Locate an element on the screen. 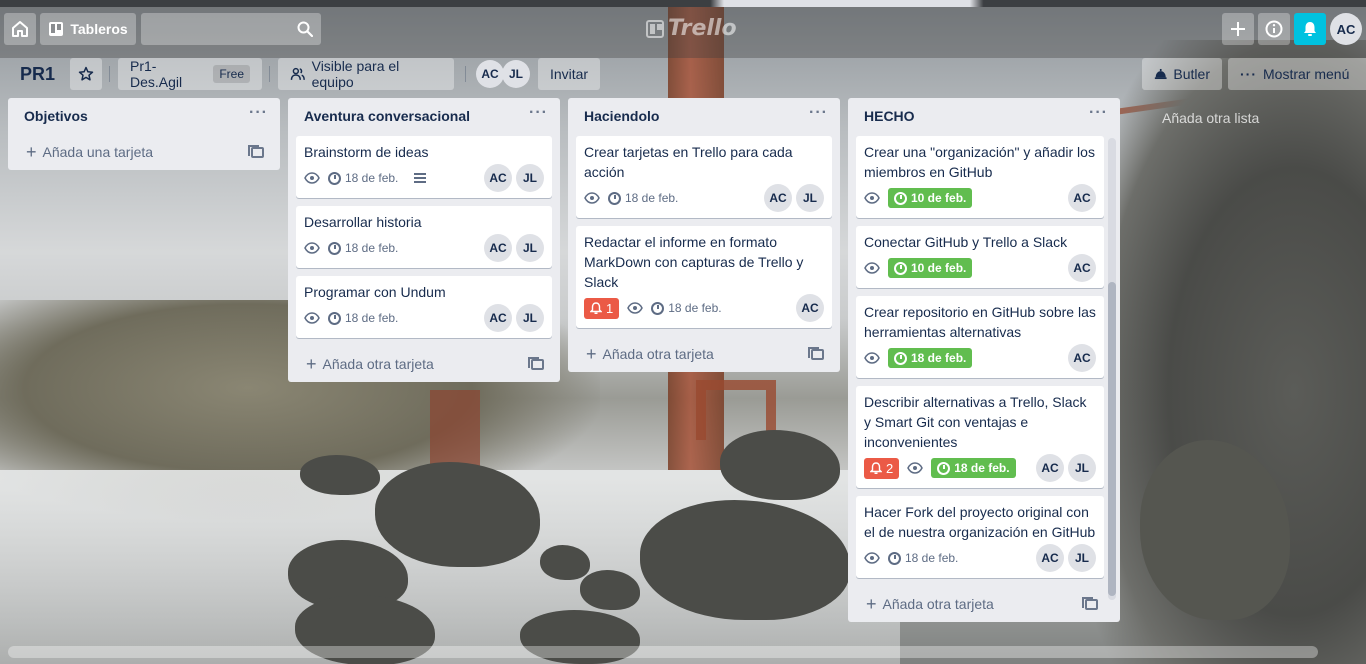 This screenshot has height=664, width=1366. top-navigation-bar: Tableros Trello AC is located at coordinates (683, 29).